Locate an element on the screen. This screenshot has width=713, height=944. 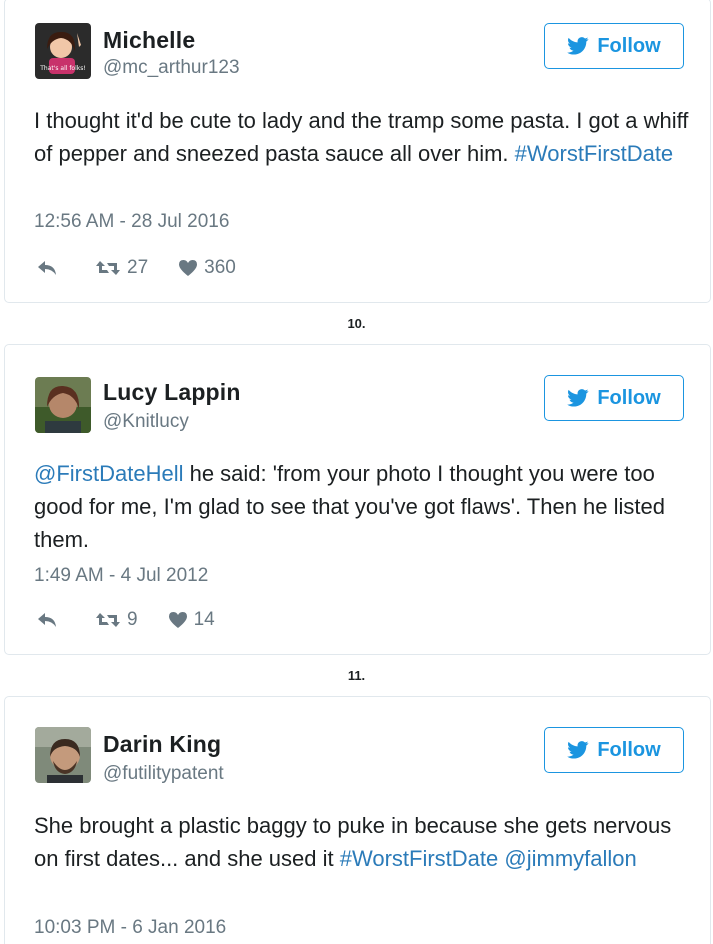
tweet-actions: 27 360 is located at coordinates (136, 268).